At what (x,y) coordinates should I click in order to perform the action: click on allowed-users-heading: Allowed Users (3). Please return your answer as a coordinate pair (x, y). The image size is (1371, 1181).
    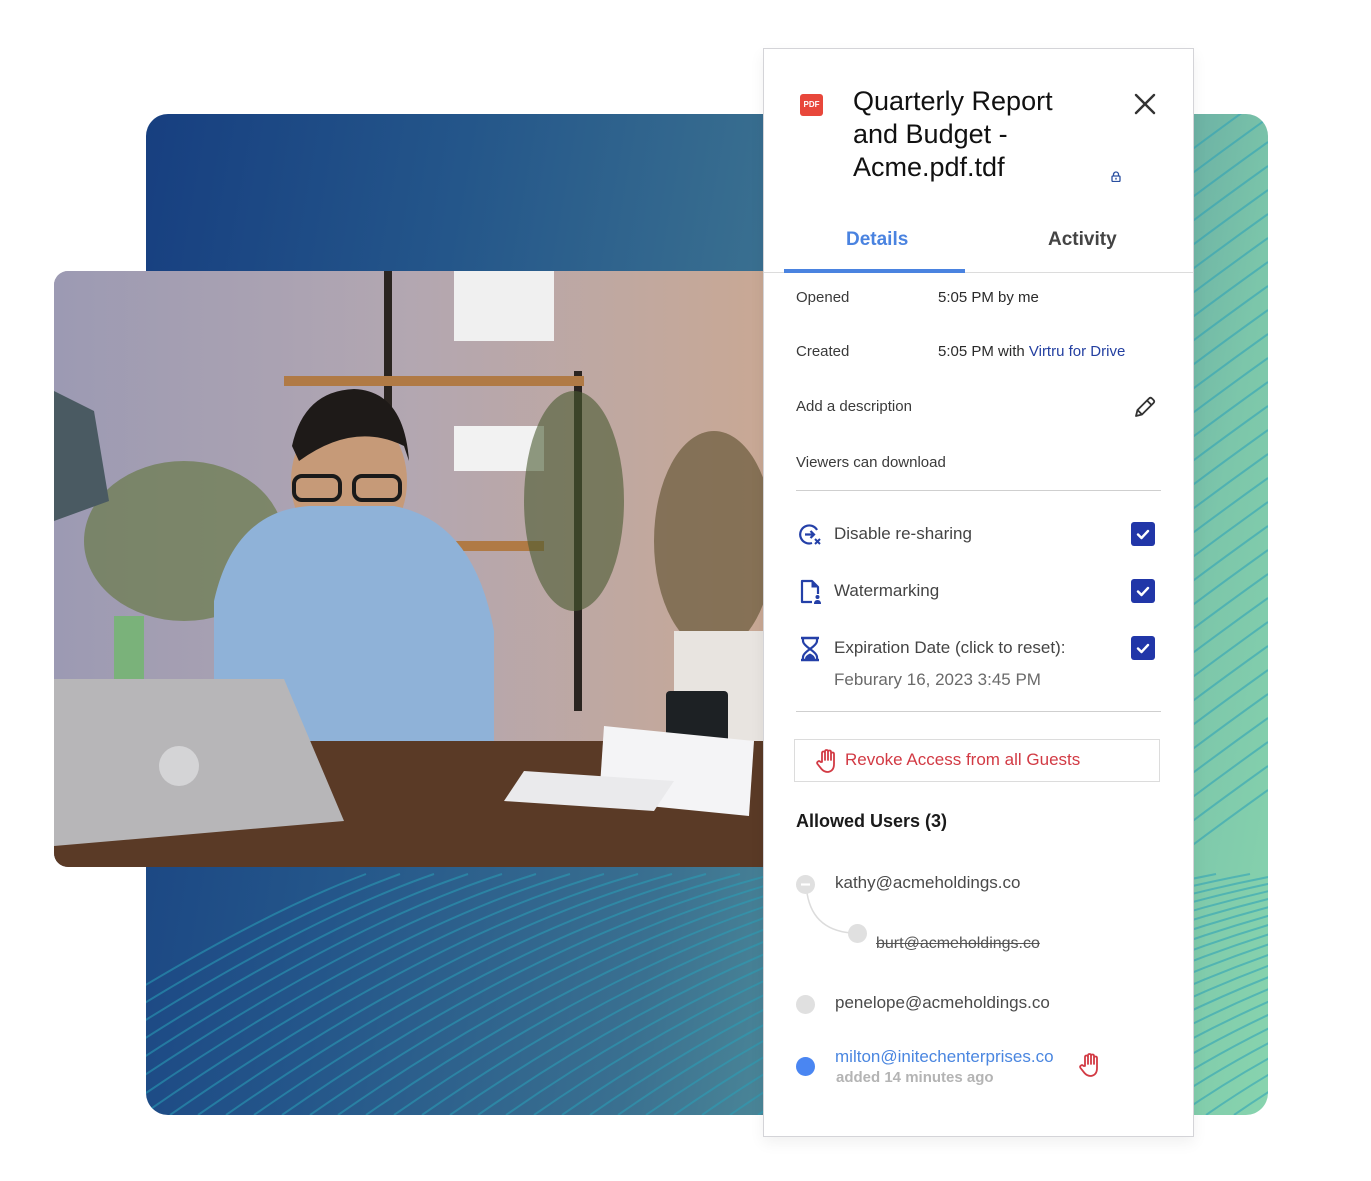
    Looking at the image, I should click on (872, 821).